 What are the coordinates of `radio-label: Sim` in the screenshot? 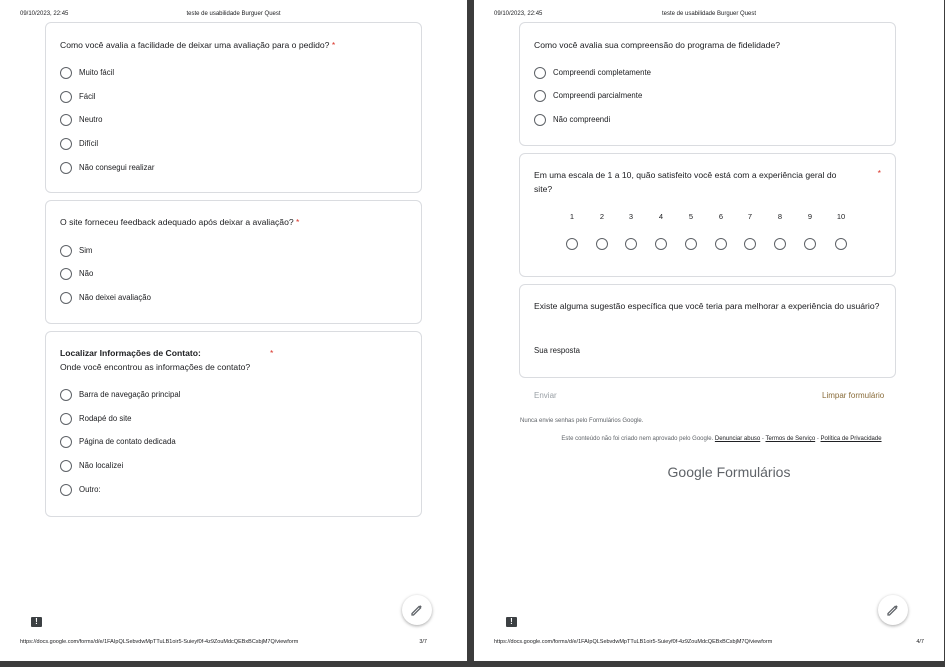 It's located at (86, 250).